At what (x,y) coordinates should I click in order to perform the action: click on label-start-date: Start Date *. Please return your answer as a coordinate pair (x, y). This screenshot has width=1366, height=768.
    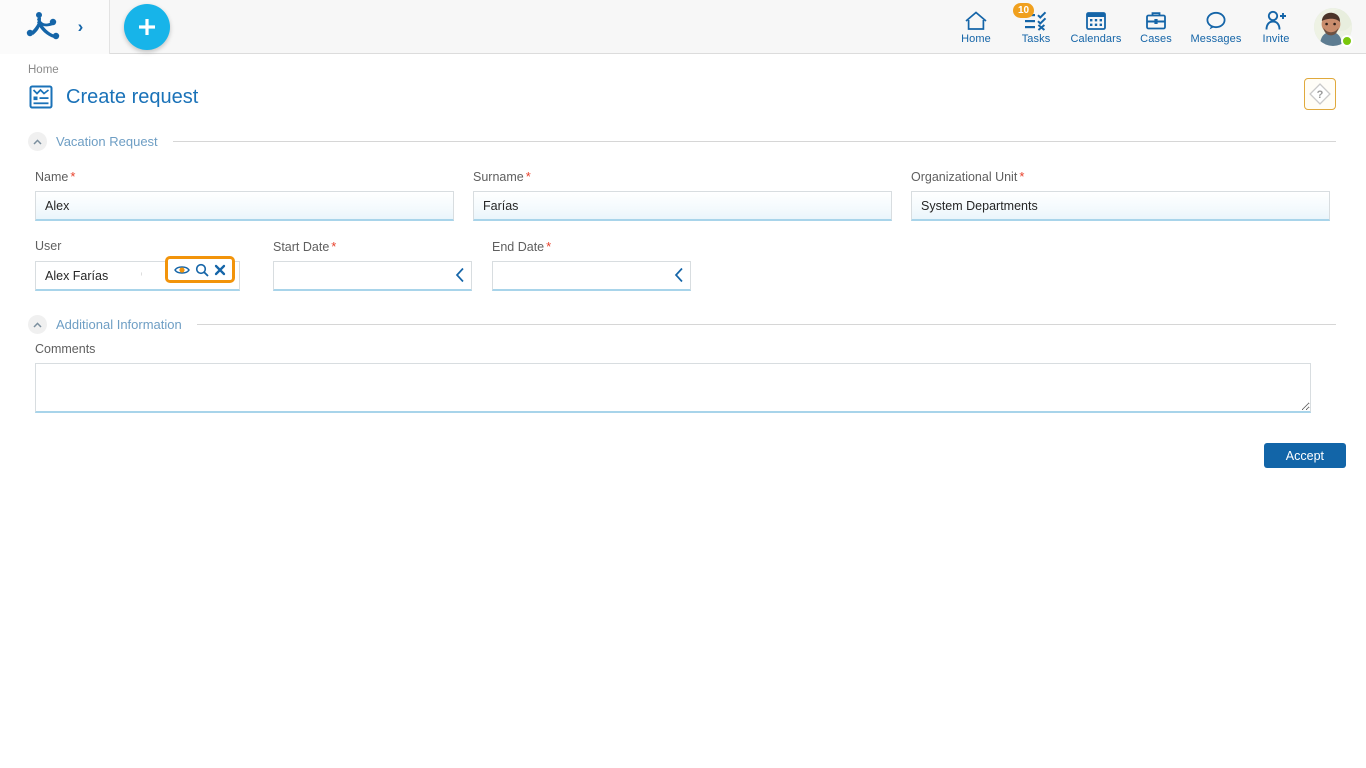
    Looking at the image, I should click on (372, 246).